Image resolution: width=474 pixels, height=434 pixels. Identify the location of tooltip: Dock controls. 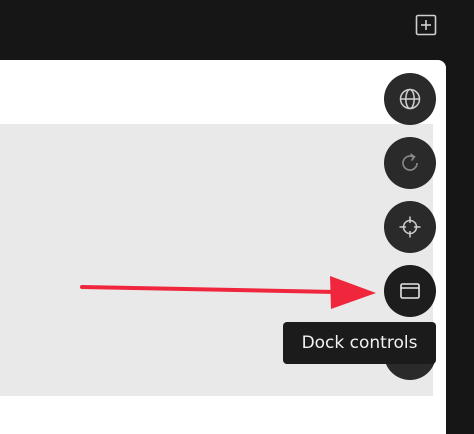
(359, 343).